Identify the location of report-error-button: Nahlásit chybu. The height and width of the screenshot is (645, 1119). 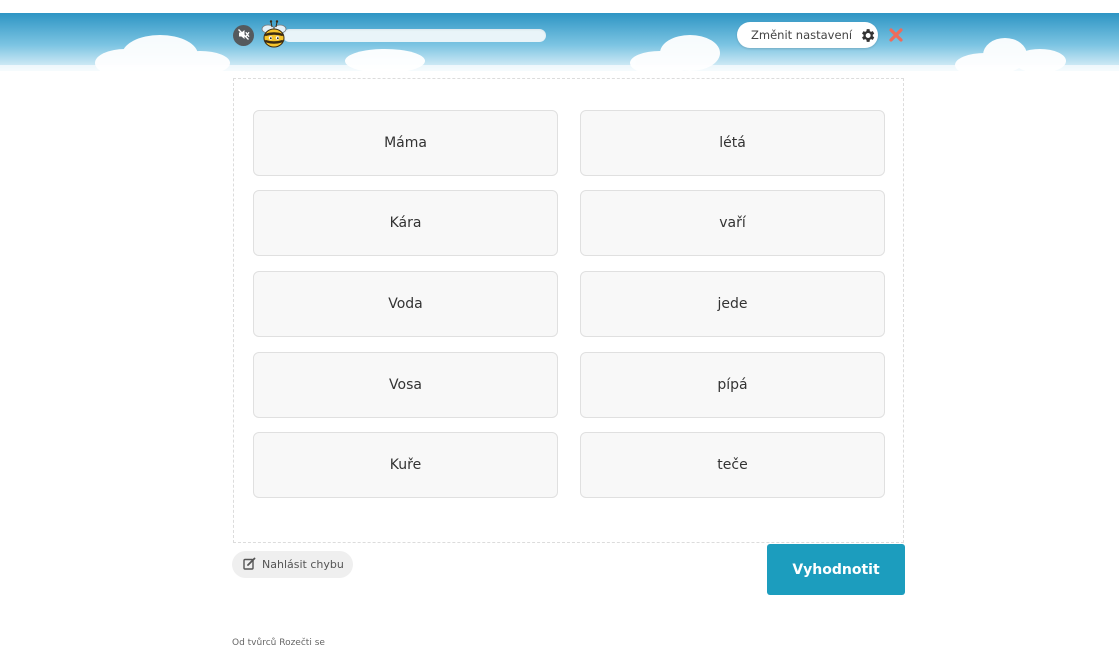
(292, 564).